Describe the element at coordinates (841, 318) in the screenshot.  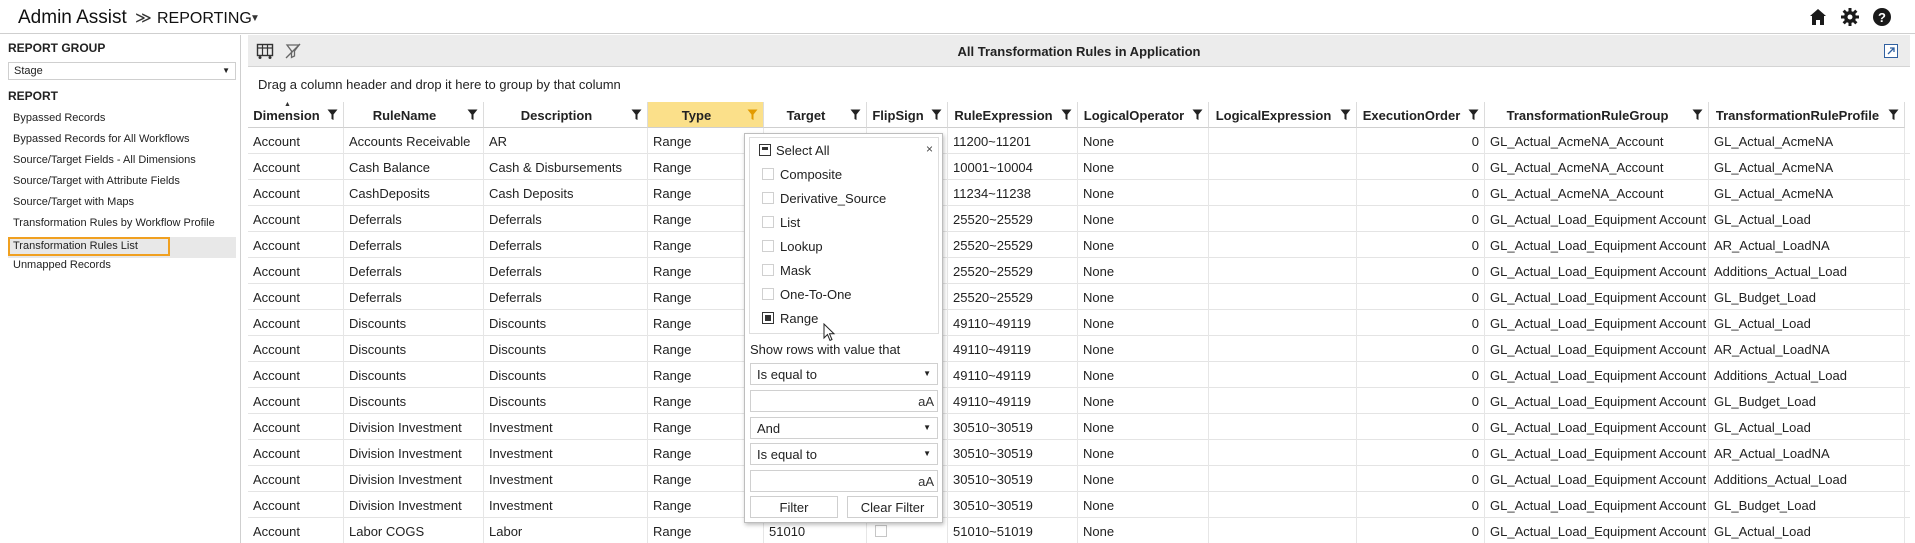
I see `filter-option-range: Range` at that location.